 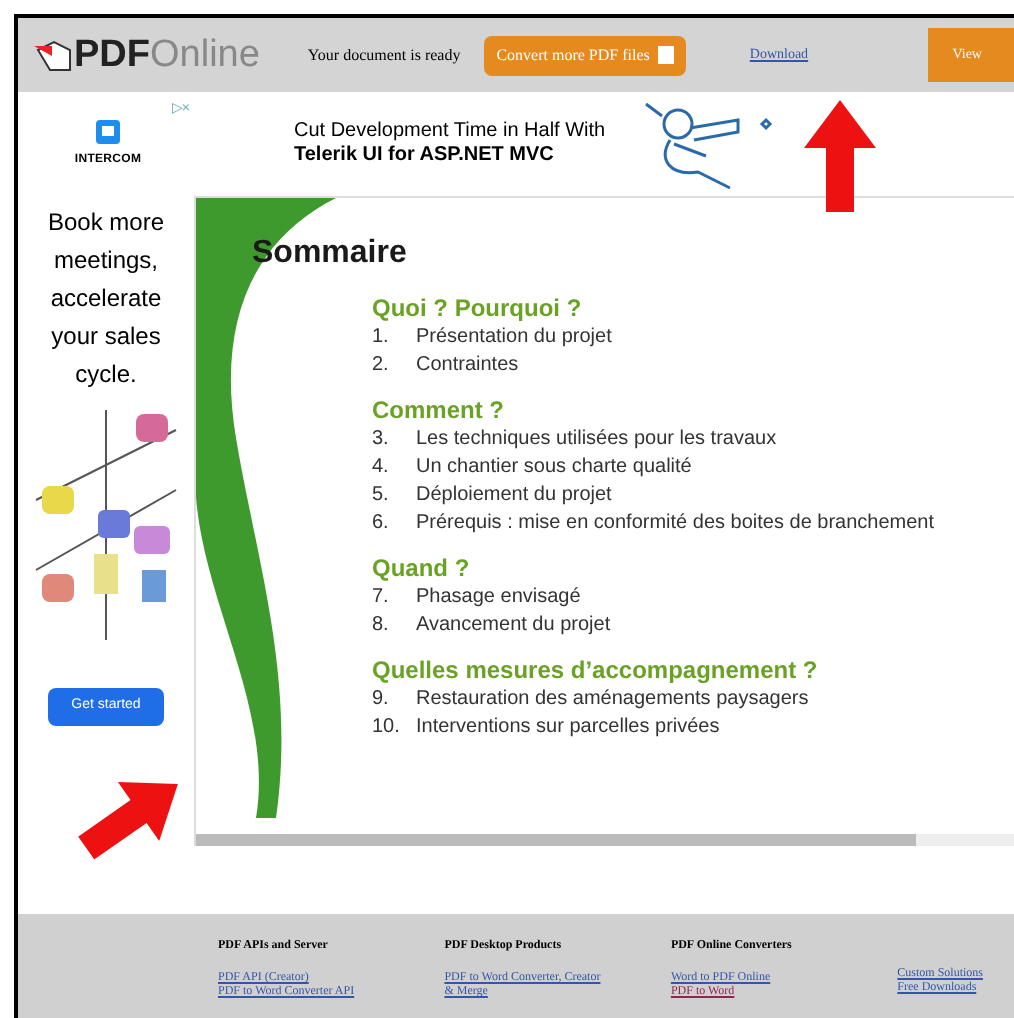 What do you see at coordinates (675, 524) in the screenshot?
I see `item-text: Prérequis : mise en conformité des boites de branchement` at bounding box center [675, 524].